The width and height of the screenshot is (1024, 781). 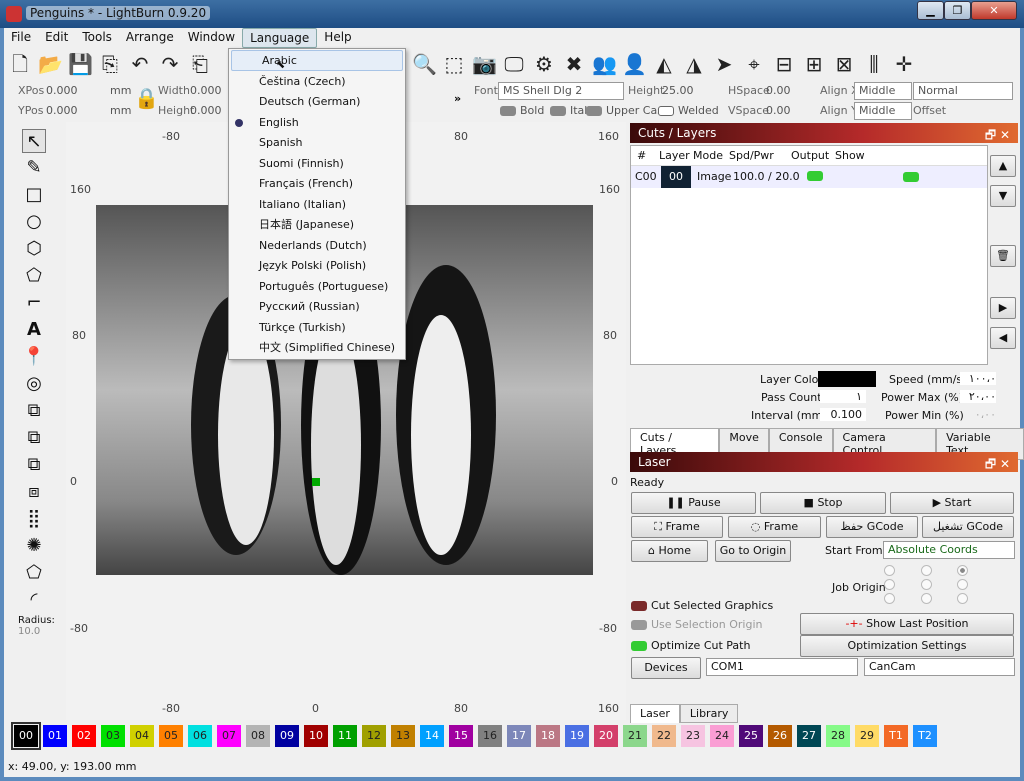 What do you see at coordinates (604, 64) in the screenshot?
I see `group-icon: 👥` at bounding box center [604, 64].